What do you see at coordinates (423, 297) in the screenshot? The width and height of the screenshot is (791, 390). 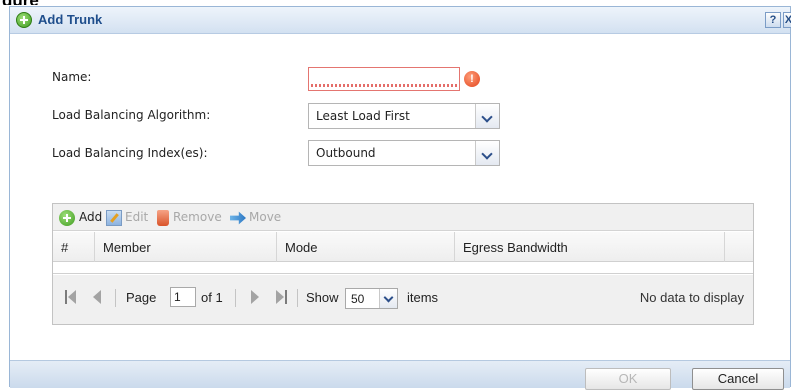 I see `items-label: items` at bounding box center [423, 297].